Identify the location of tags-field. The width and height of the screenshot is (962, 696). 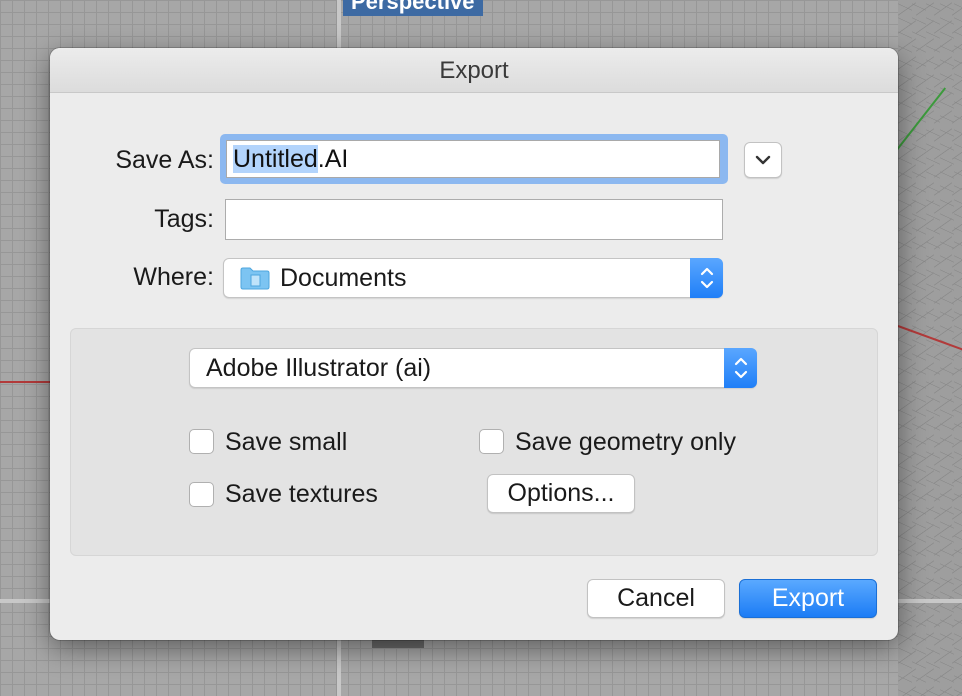
(474, 219).